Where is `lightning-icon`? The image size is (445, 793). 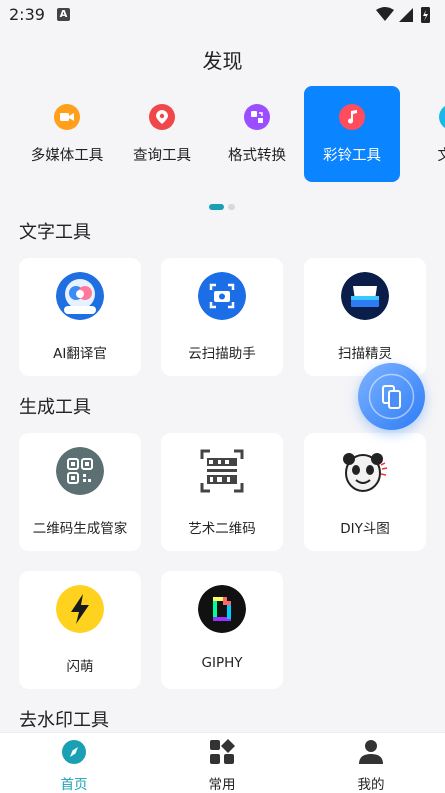 lightning-icon is located at coordinates (80, 609).